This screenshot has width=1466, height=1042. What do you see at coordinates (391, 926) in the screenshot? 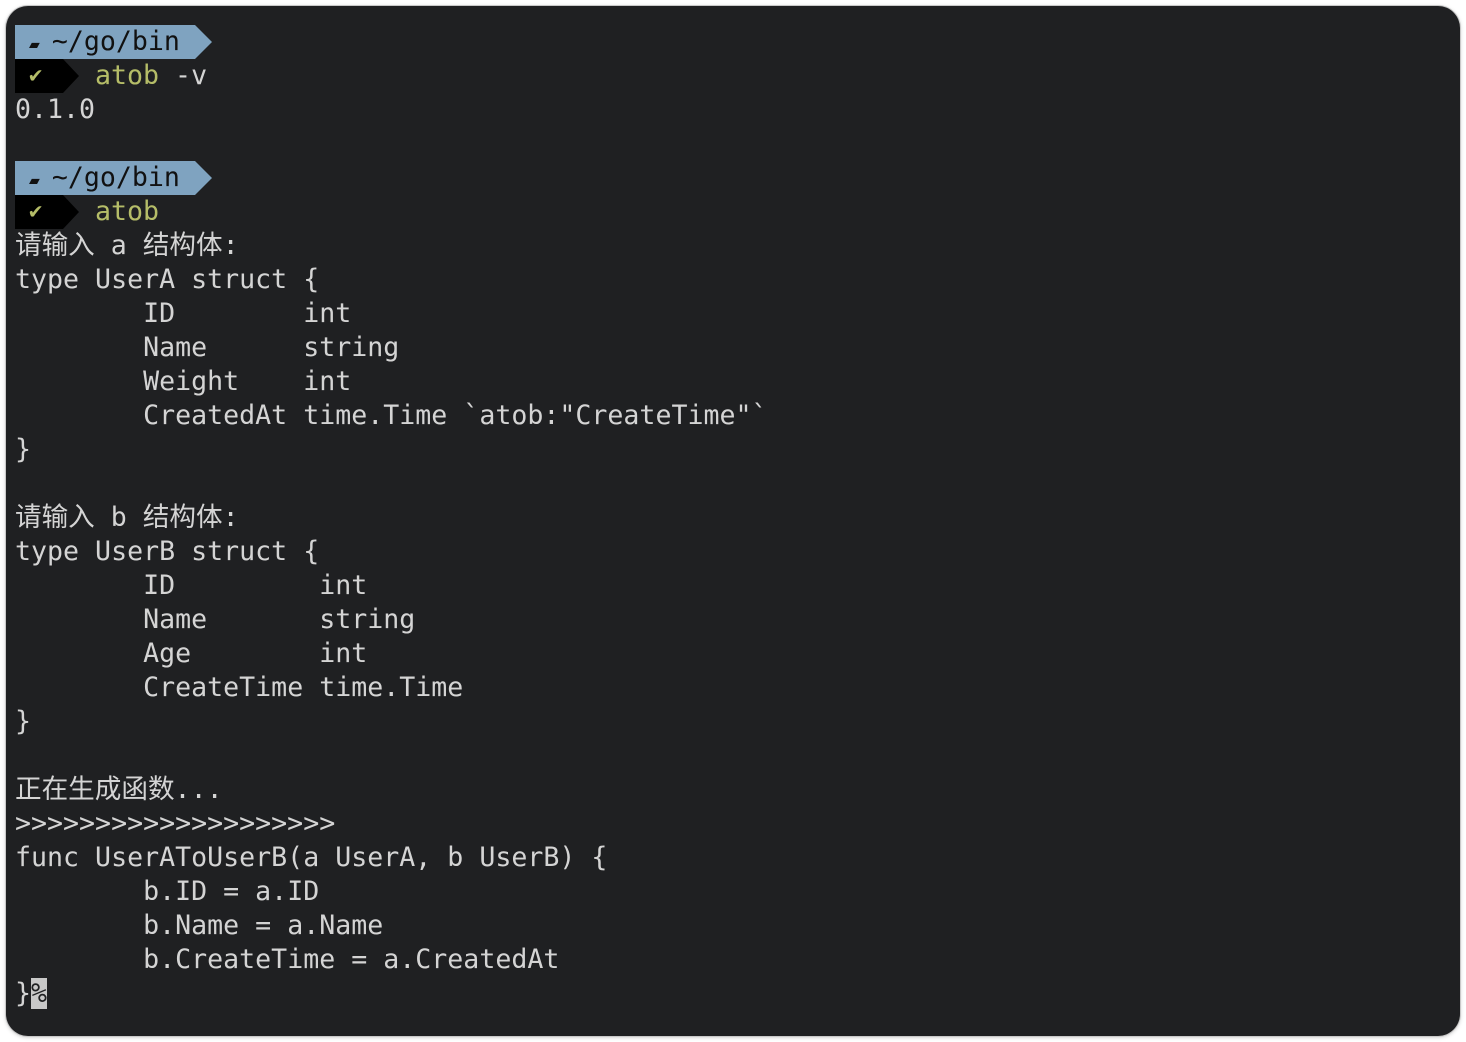
I see `terminal-line: b.Name = a.Name` at bounding box center [391, 926].